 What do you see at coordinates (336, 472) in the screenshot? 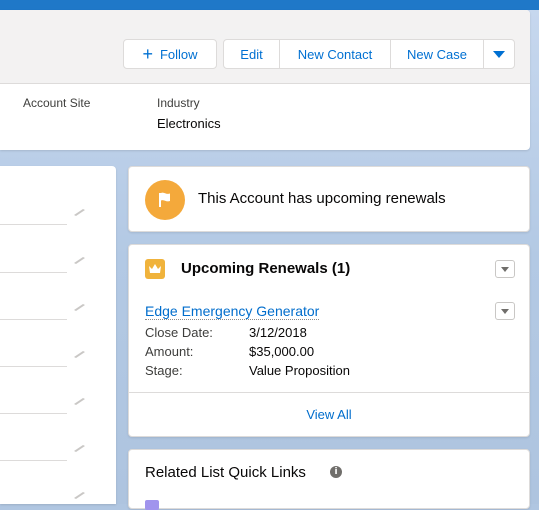
I see `info-icon: i` at bounding box center [336, 472].